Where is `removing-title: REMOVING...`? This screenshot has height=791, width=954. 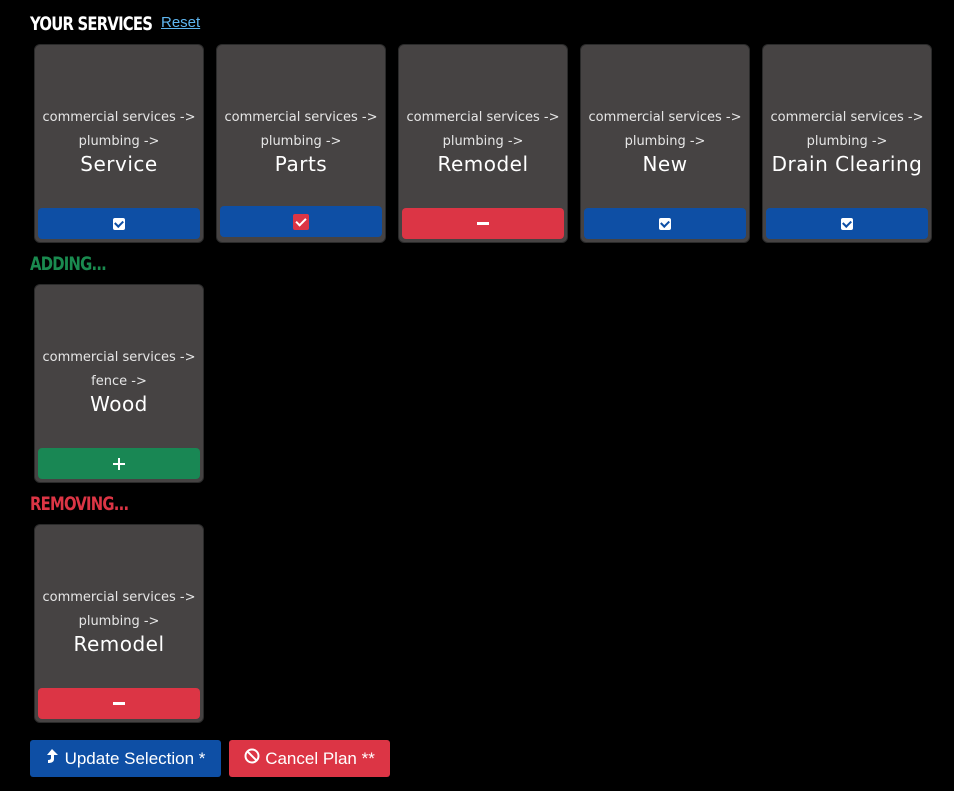 removing-title: REMOVING... is located at coordinates (79, 504).